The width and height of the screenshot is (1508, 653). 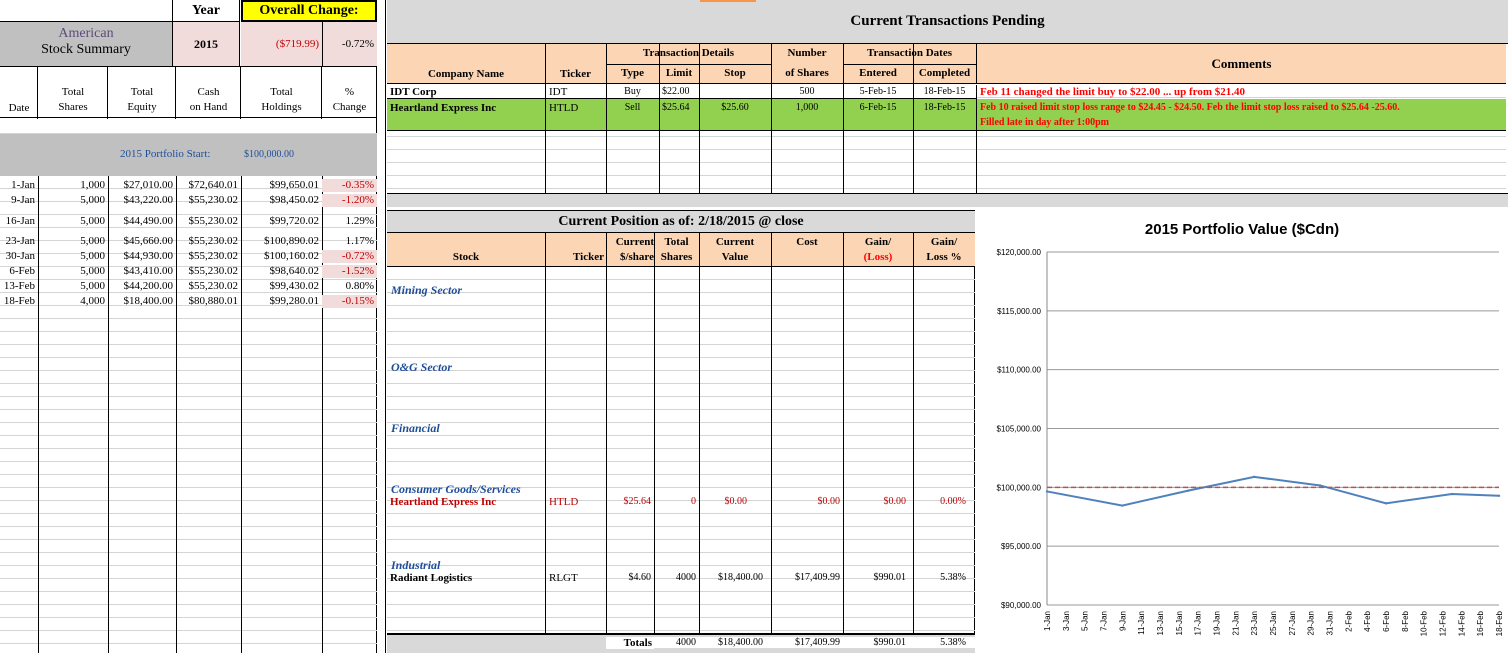 I want to click on summary-cell-equity: $44,200.00, so click(x=148, y=286).